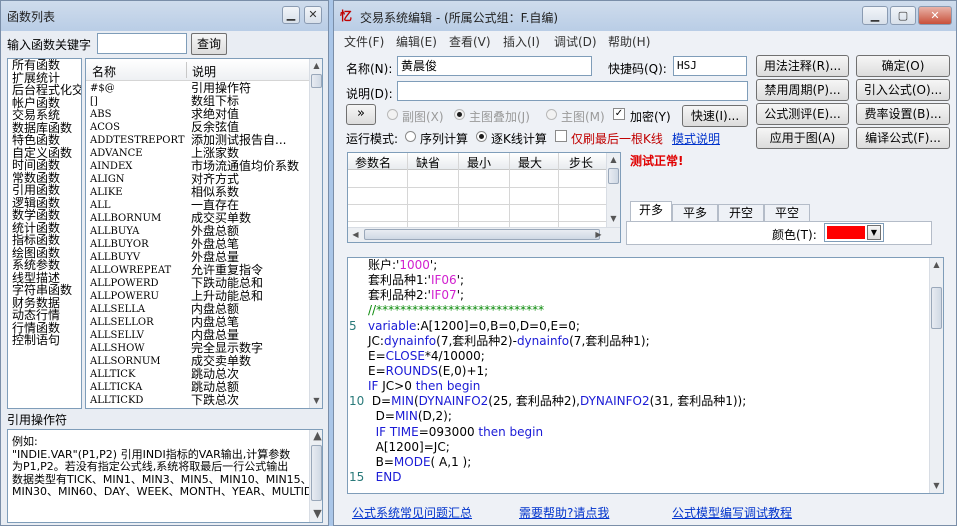 Image resolution: width=957 pixels, height=526 pixels. I want to click on code-text: 账户:'1000';, so click(402, 265).